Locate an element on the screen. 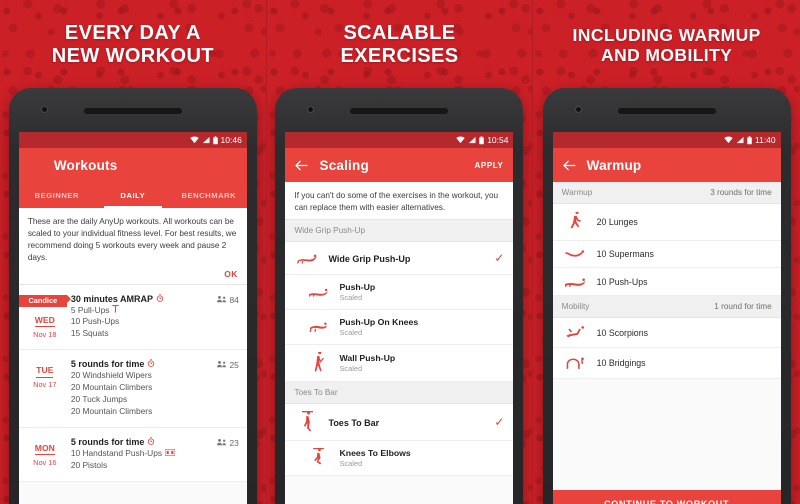 The width and height of the screenshot is (800, 504). workout-move: 20 Mountain Climbers is located at coordinates (111, 411).